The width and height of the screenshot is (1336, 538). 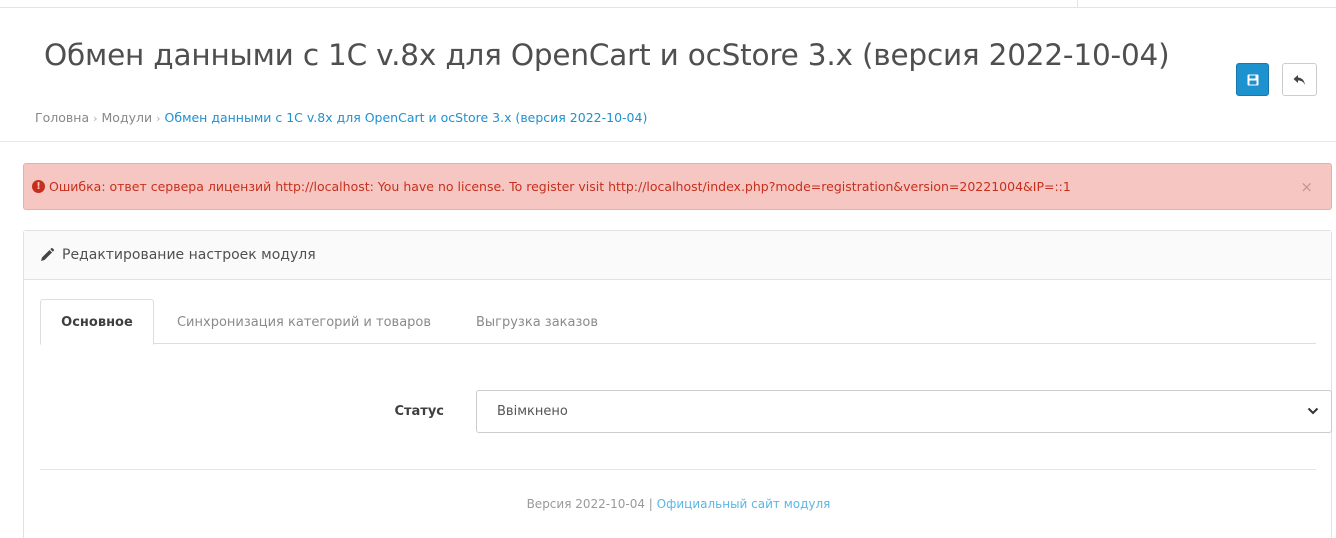 I want to click on form-divider, so click(x=678, y=469).